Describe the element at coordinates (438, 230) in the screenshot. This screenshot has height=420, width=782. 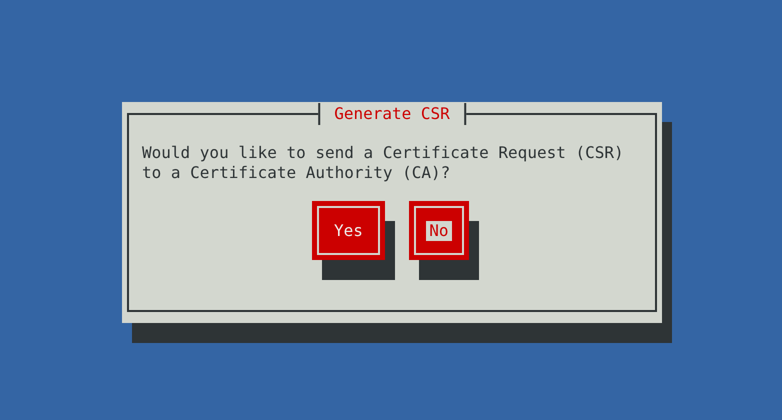
I see `dialog-button: No` at that location.